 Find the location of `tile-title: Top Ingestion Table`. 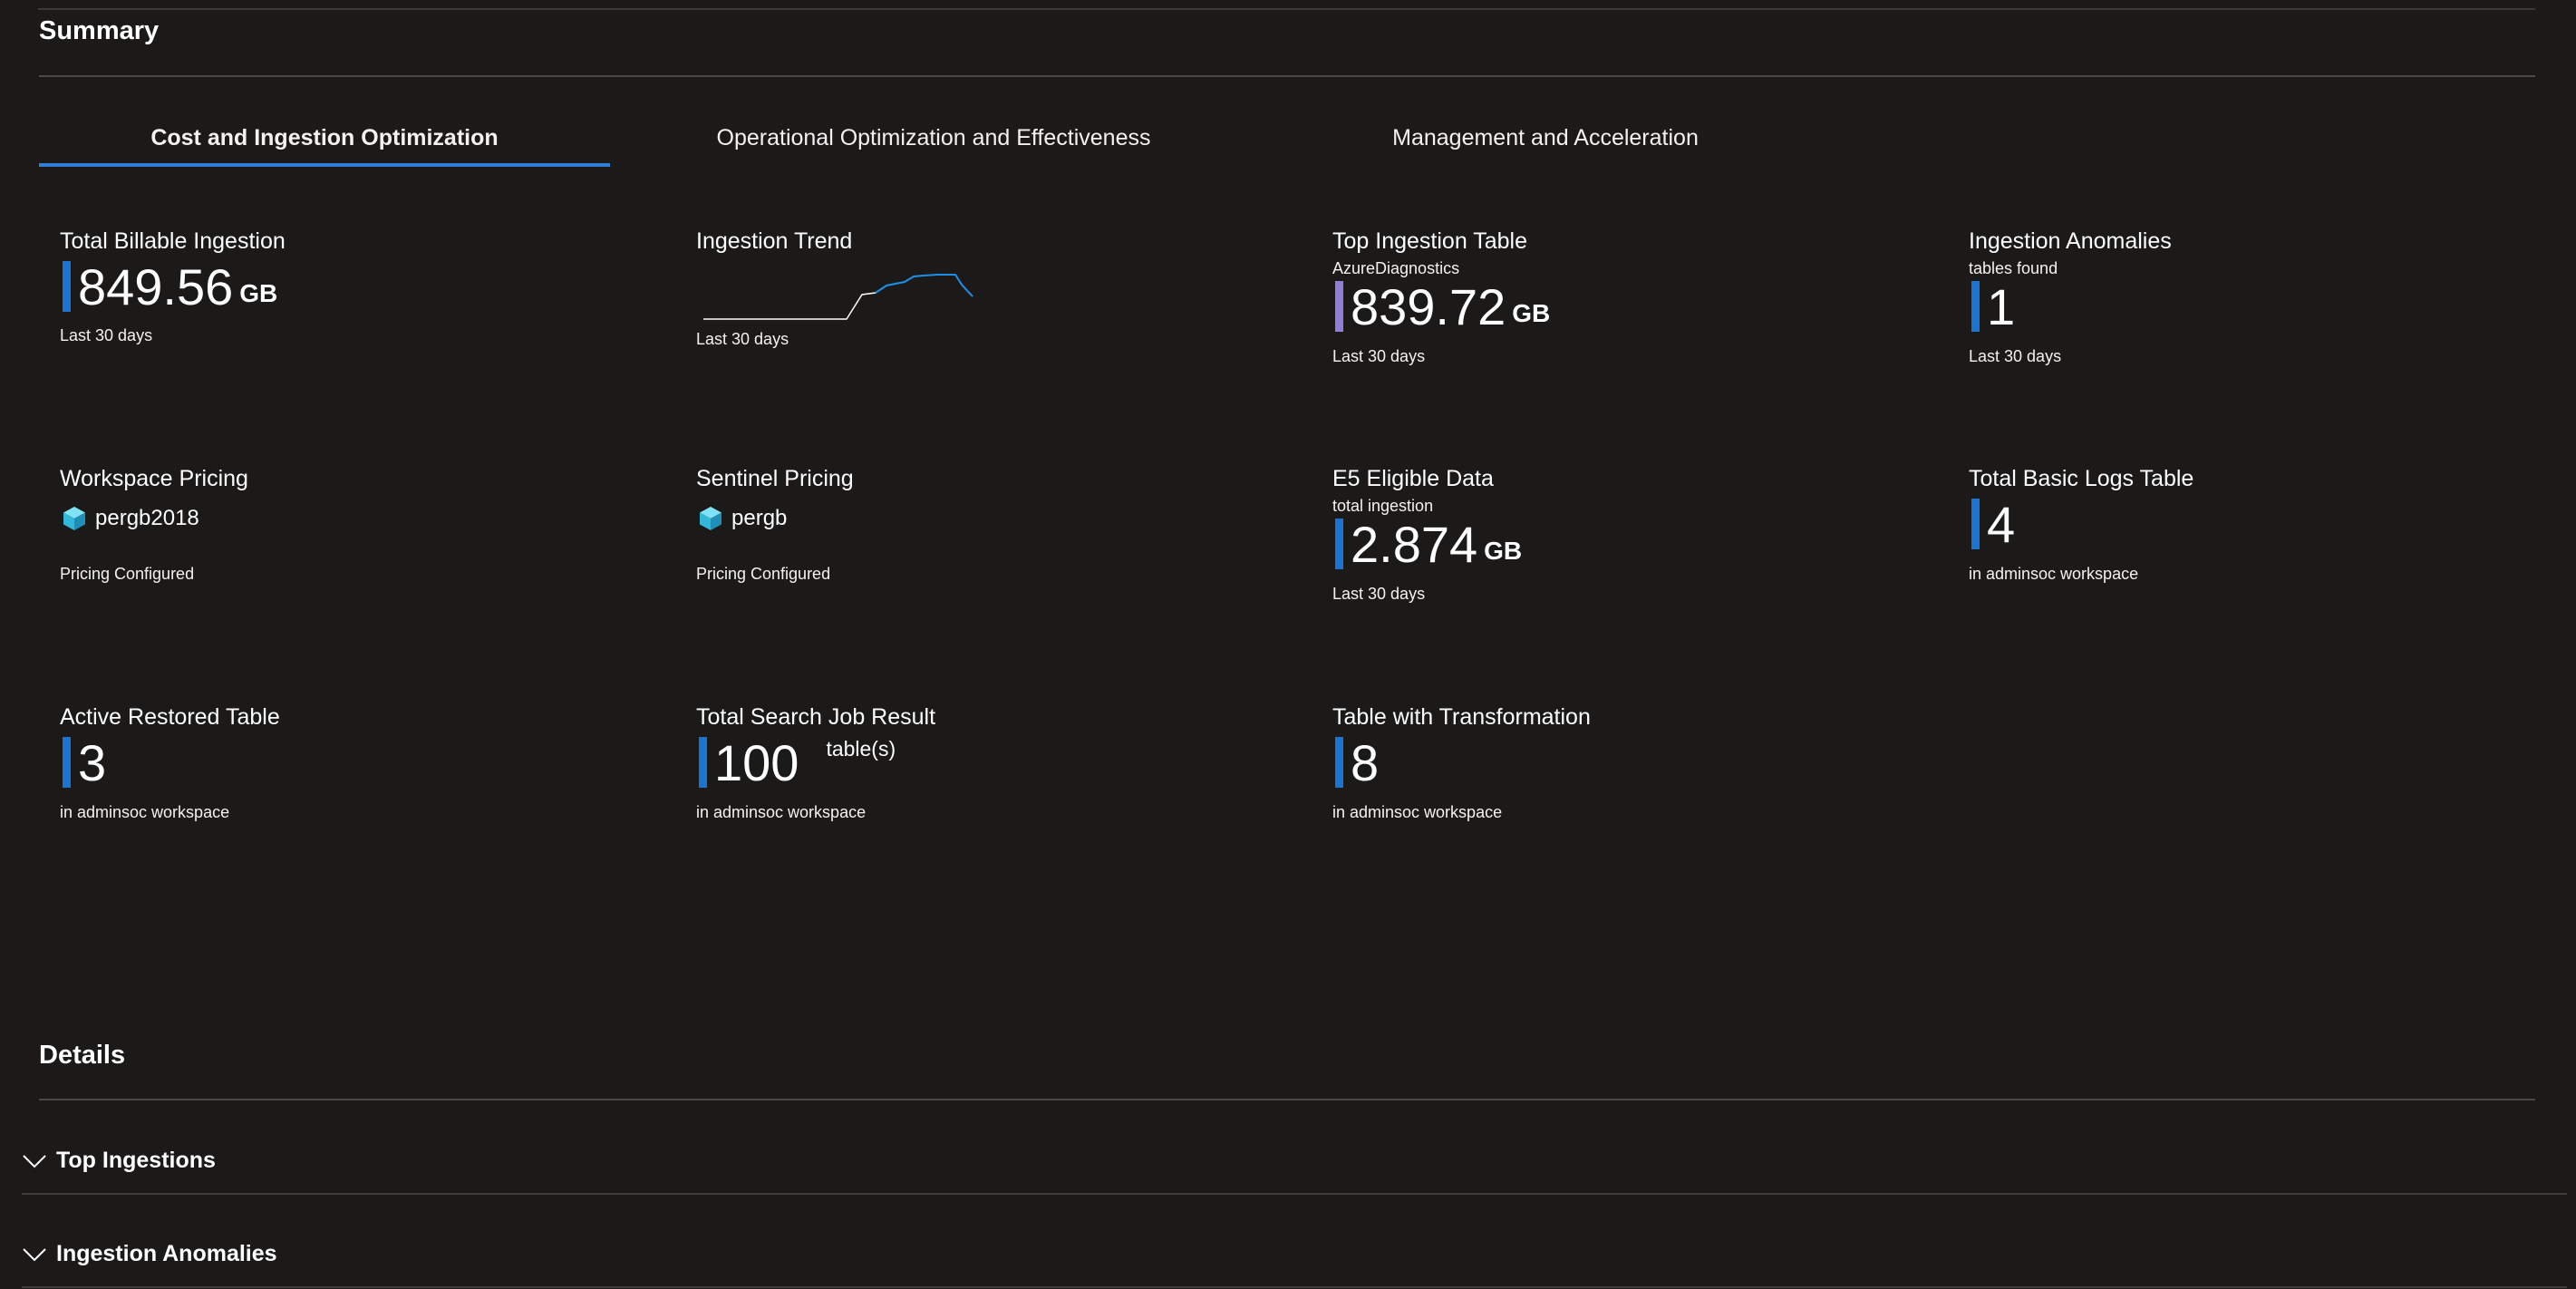

tile-title: Top Ingestion Table is located at coordinates (1429, 241).